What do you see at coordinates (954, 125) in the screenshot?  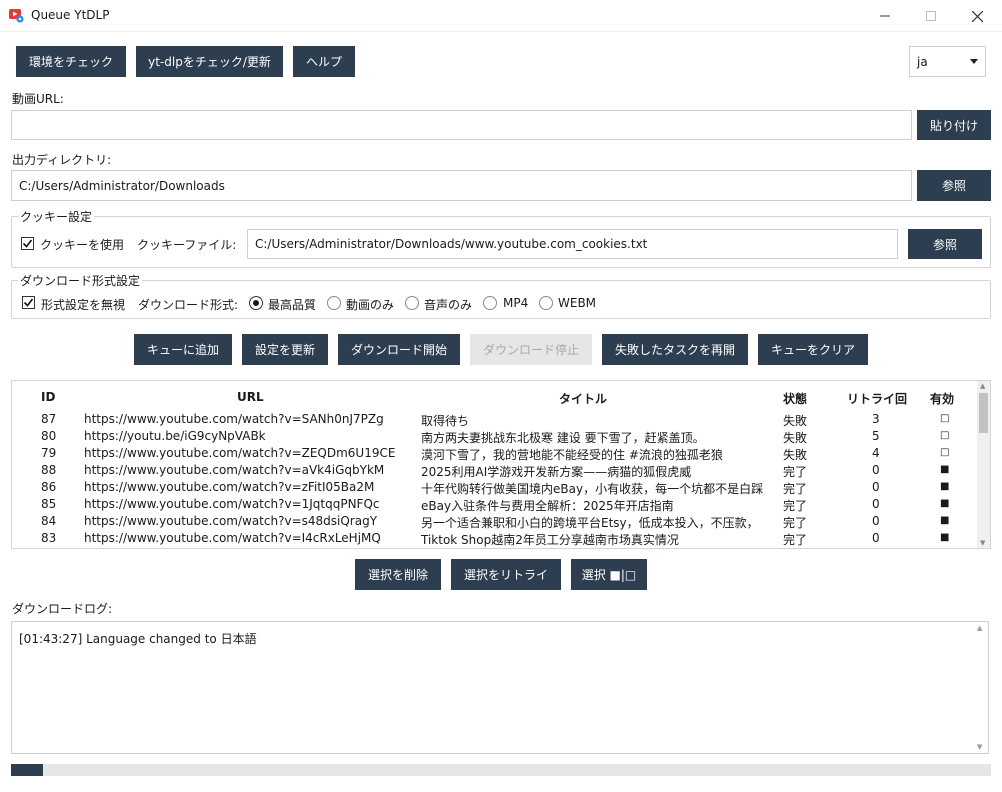 I see `paste-button: 貼り付け` at bounding box center [954, 125].